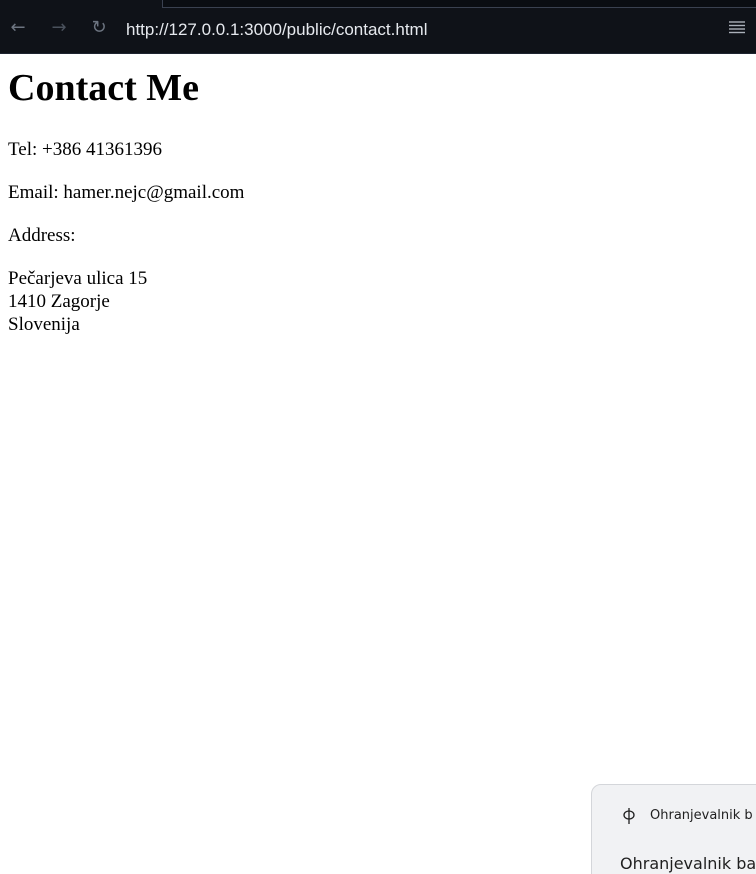  Describe the element at coordinates (701, 815) in the screenshot. I see `notification-app-name: Ohranjevalnik b` at that location.